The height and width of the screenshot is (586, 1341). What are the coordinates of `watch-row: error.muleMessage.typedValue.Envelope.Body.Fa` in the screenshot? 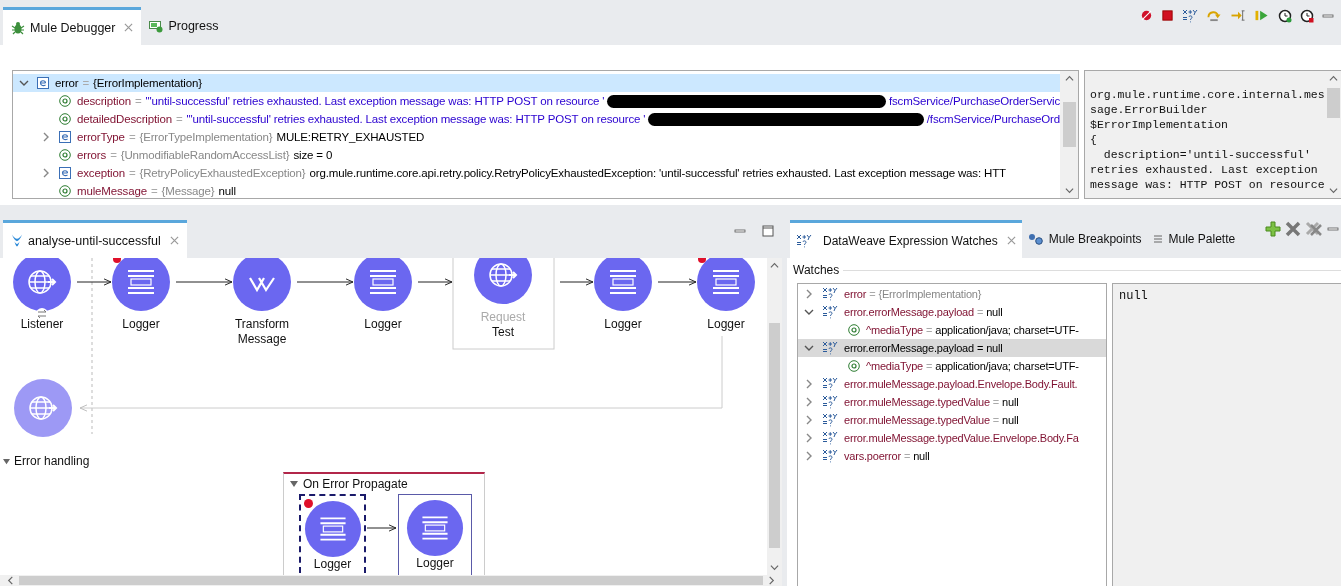 It's located at (952, 438).